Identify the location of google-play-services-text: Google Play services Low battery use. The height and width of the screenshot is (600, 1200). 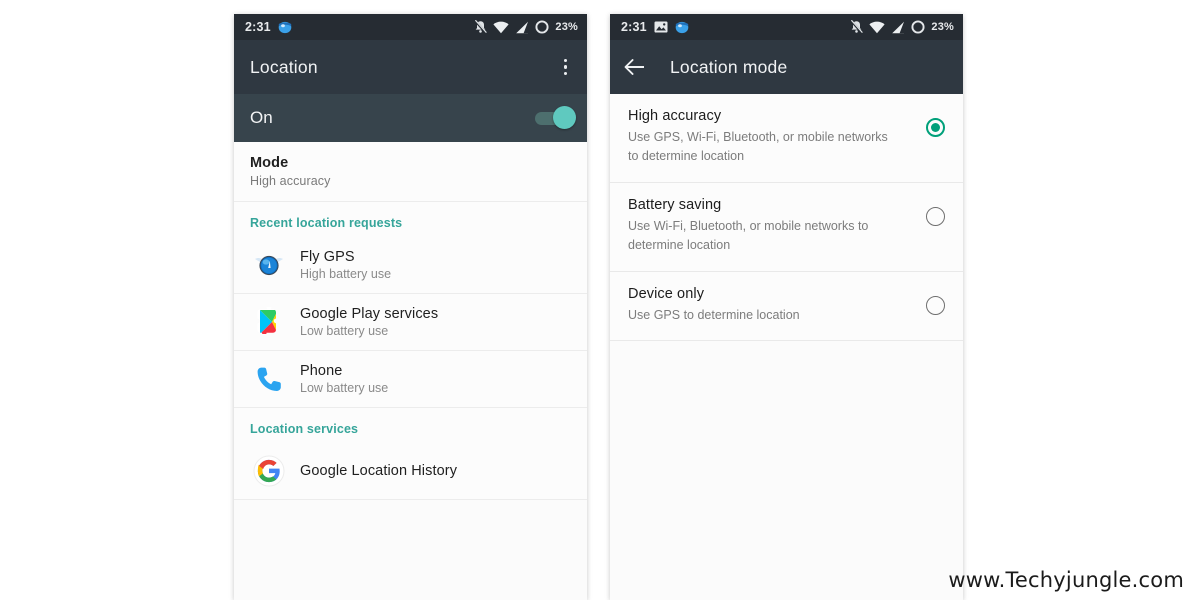
(369, 322).